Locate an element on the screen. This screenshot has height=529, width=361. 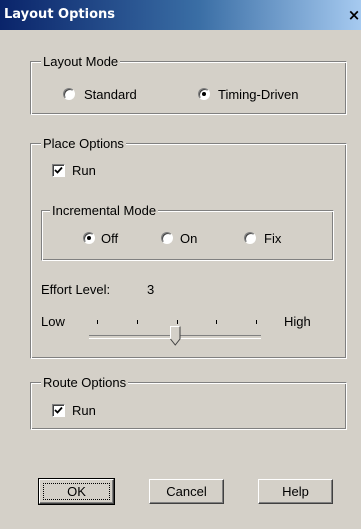
route-run-label: Run is located at coordinates (84, 411).